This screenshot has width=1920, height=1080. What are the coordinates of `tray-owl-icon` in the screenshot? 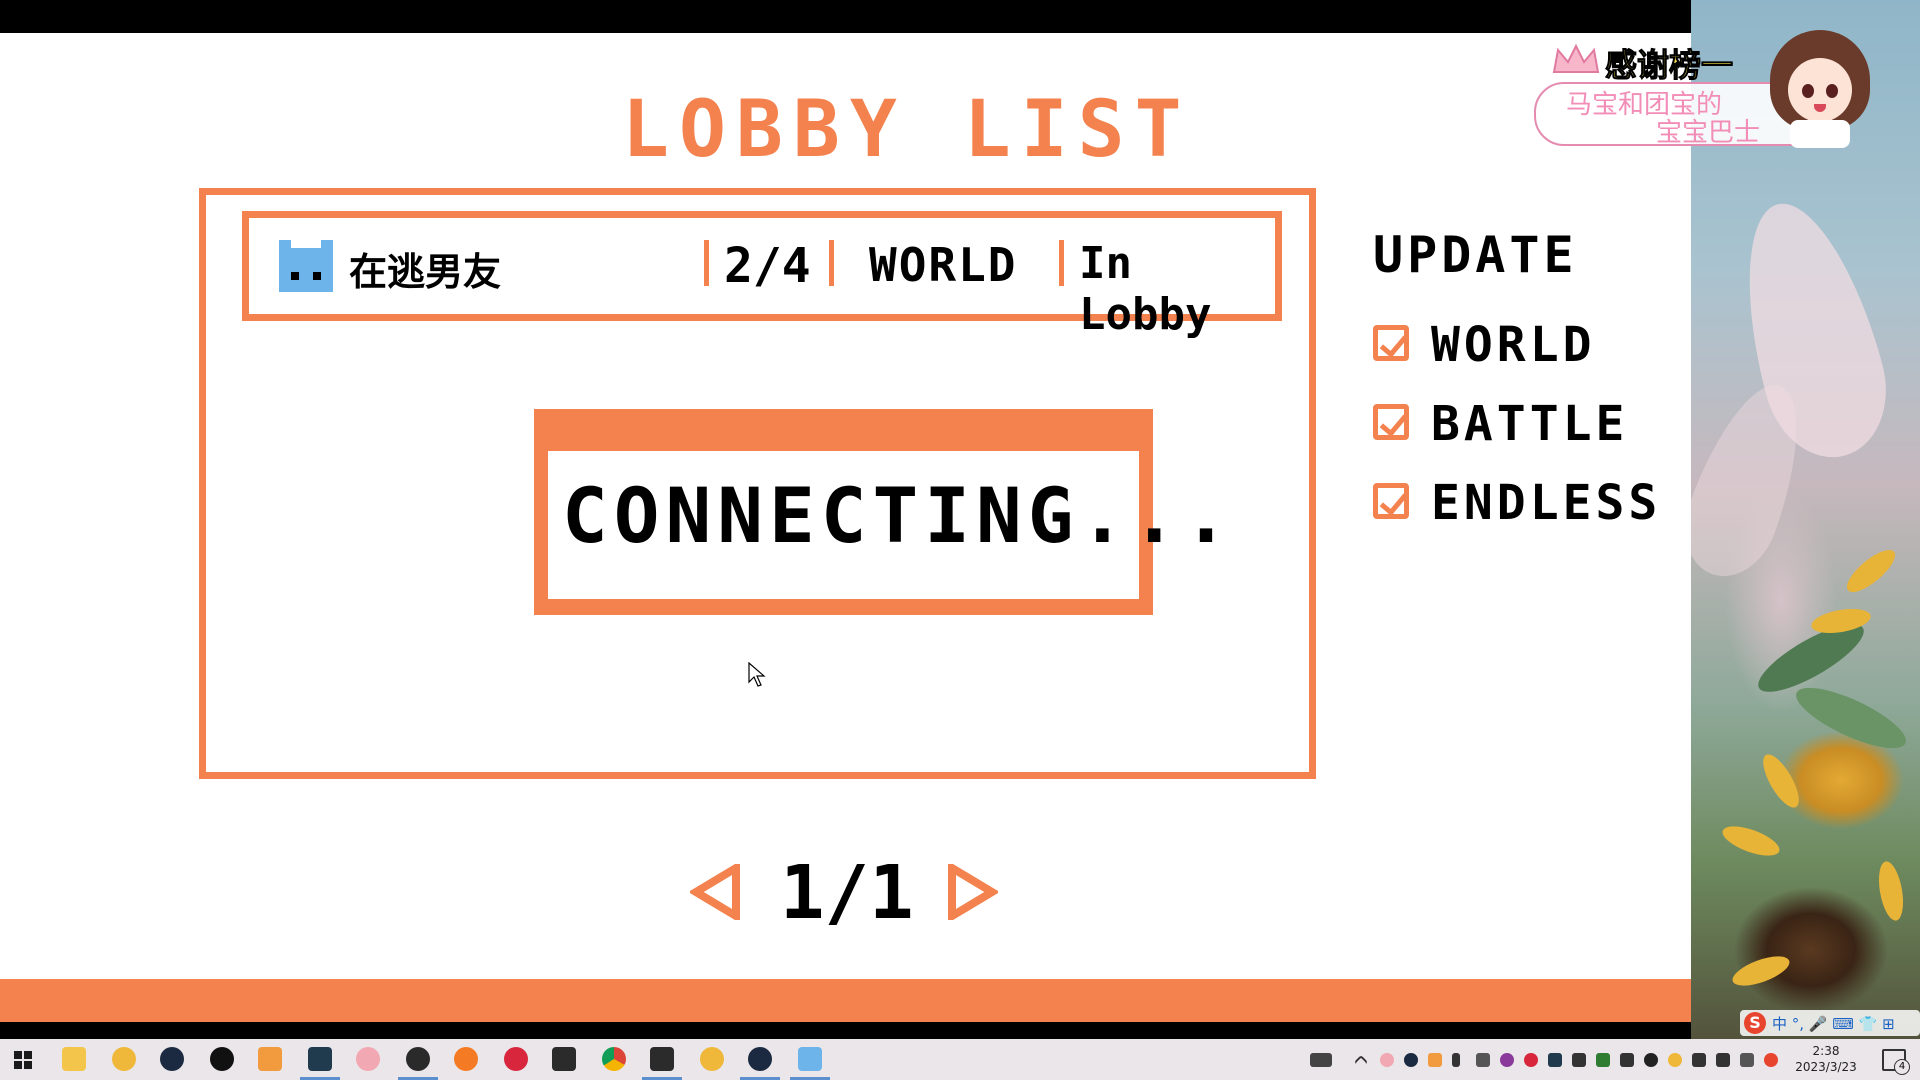 It's located at (1675, 1060).